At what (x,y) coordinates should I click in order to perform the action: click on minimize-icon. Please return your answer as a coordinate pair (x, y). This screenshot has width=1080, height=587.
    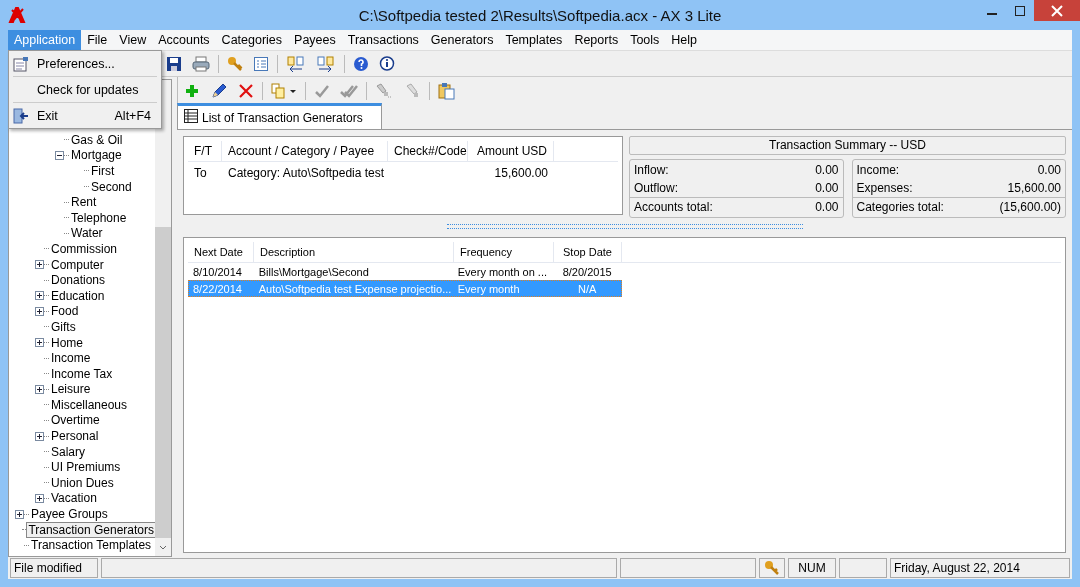
    Looking at the image, I should click on (992, 13).